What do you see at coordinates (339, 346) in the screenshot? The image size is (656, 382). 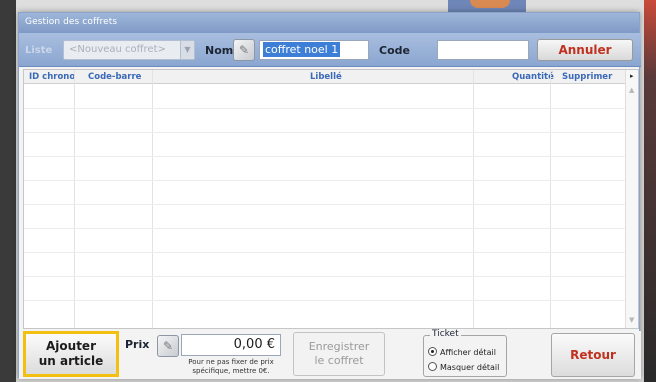 I see `save-label-line1: Enregistrer` at bounding box center [339, 346].